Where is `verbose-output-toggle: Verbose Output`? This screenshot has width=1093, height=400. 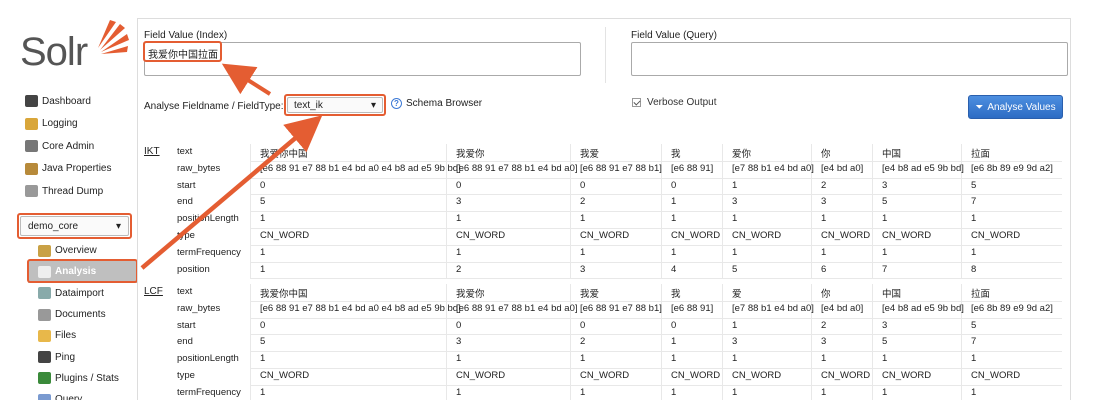
verbose-output-toggle: Verbose Output is located at coordinates (674, 102).